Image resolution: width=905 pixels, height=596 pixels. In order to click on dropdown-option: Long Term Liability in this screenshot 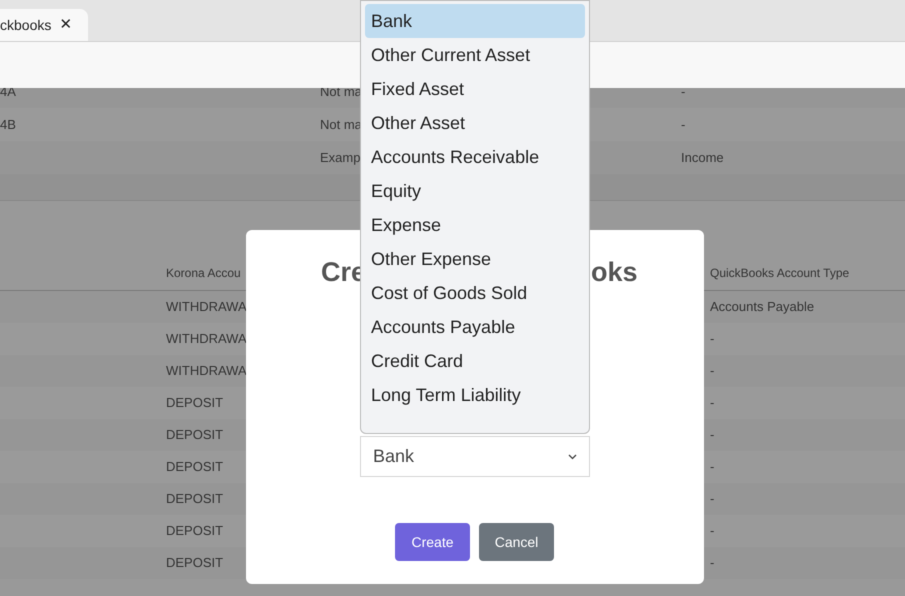, I will do `click(475, 395)`.